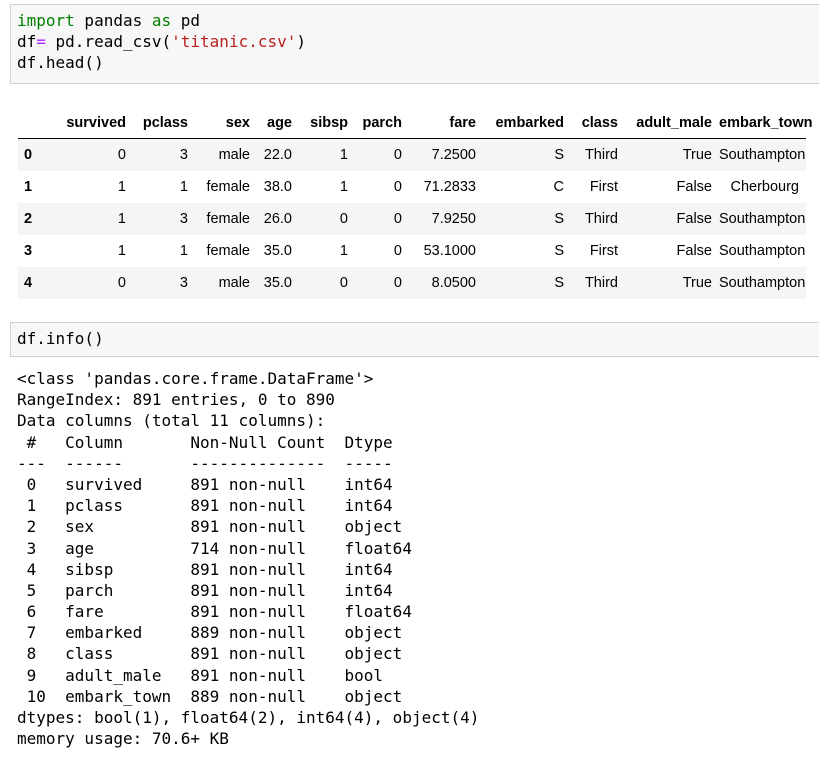  I want to click on table-cell: 53.1000, so click(449, 251).